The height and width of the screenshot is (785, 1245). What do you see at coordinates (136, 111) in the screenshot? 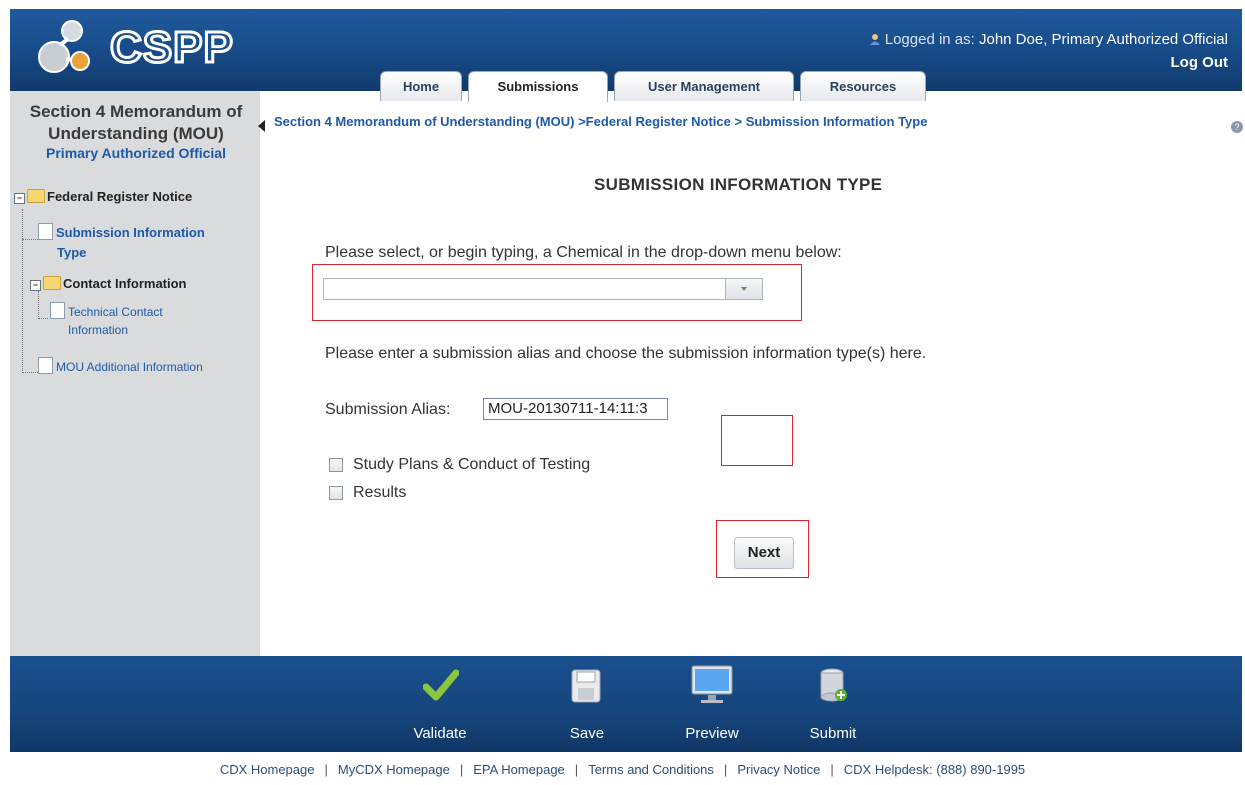
I see `sidebar-title-line1: Section 4 Memorandum of` at bounding box center [136, 111].